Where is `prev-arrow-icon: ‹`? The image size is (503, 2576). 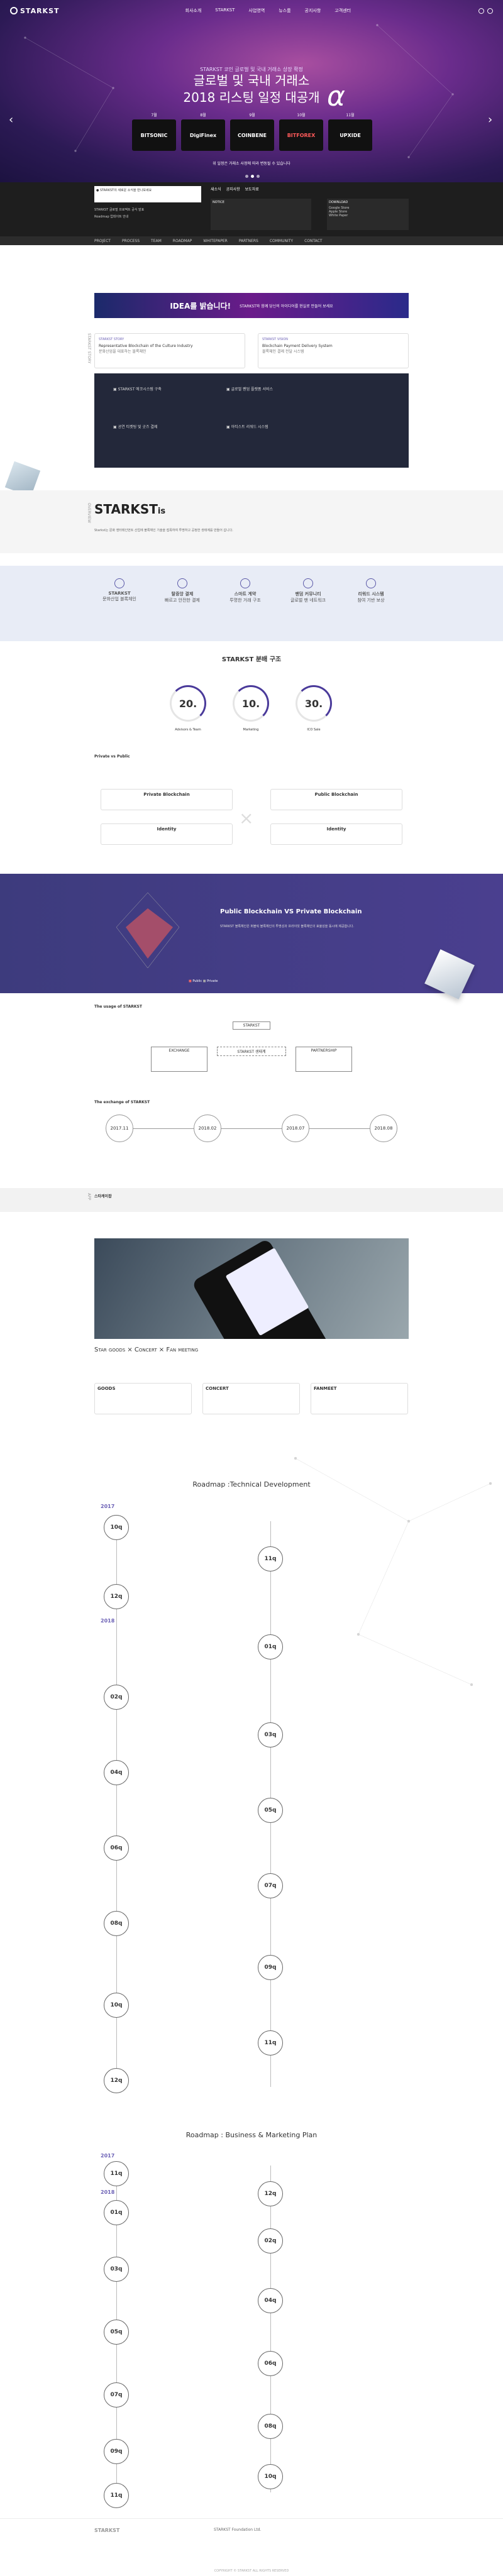
prev-arrow-icon: ‹ is located at coordinates (11, 119).